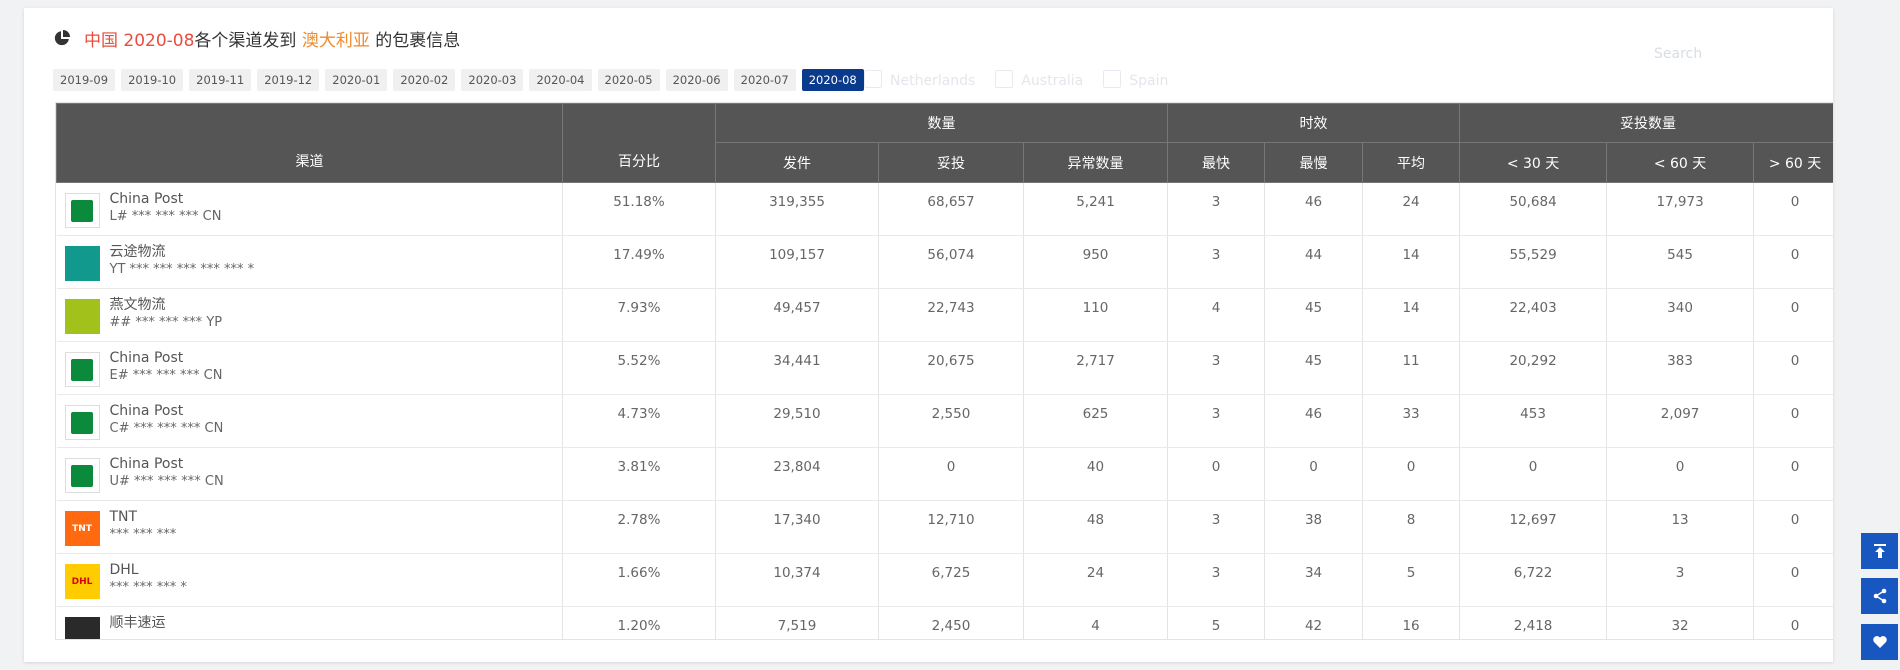 The height and width of the screenshot is (670, 1900). Describe the element at coordinates (1096, 474) in the screenshot. I see `cell-abnormal: 40` at that location.